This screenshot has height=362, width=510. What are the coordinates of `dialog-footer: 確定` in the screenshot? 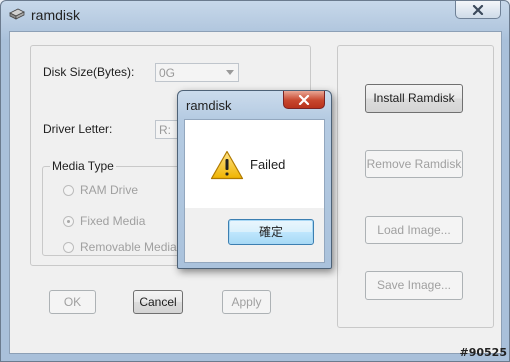 It's located at (254, 235).